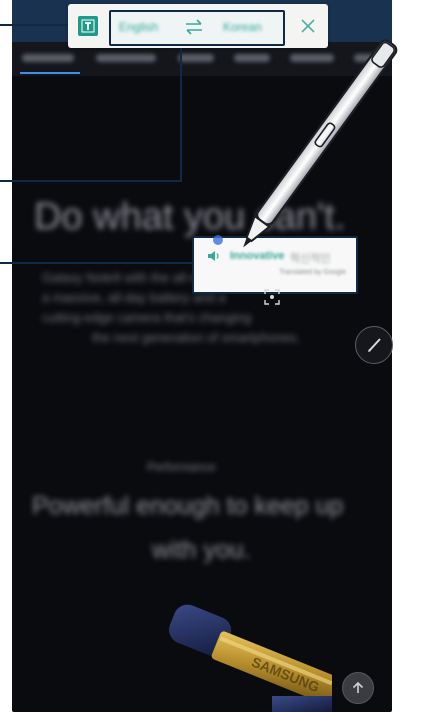 The image size is (423, 712). Describe the element at coordinates (272, 297) in the screenshot. I see `focus-corners-icon` at that location.